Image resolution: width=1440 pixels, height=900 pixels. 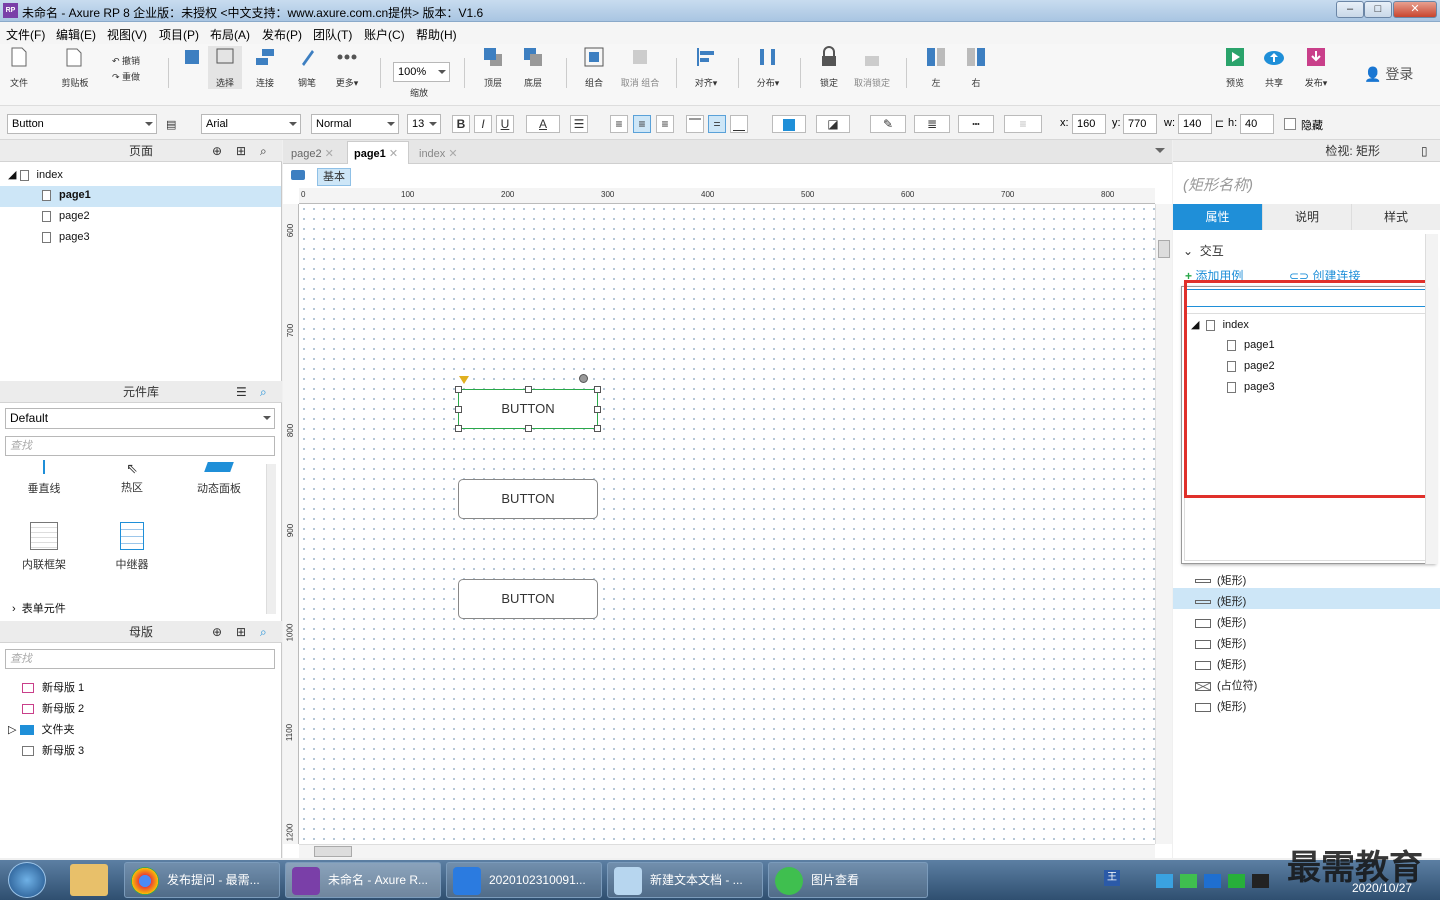 I want to click on italic-button: I, so click(x=483, y=124).